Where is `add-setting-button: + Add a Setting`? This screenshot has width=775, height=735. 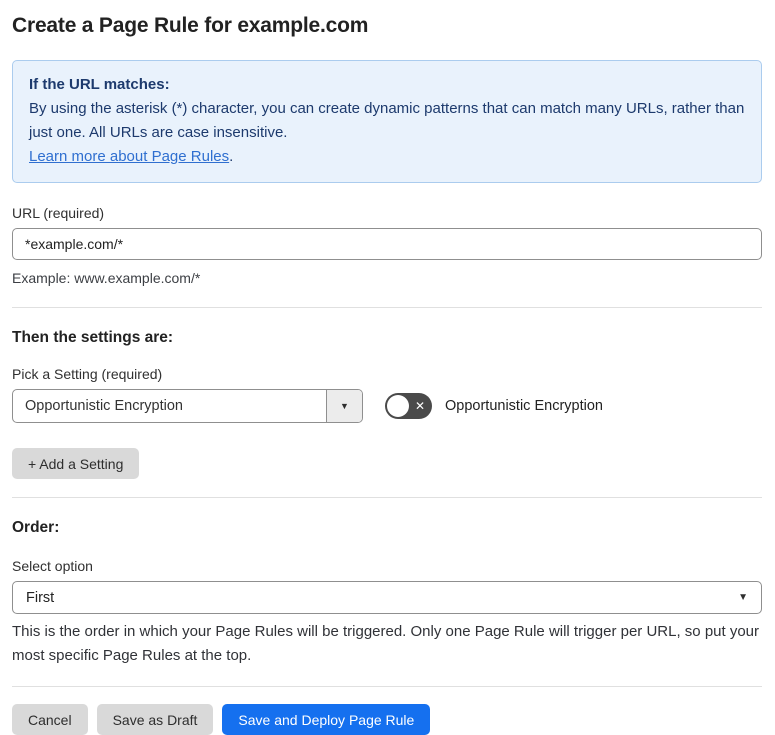 add-setting-button: + Add a Setting is located at coordinates (76, 463).